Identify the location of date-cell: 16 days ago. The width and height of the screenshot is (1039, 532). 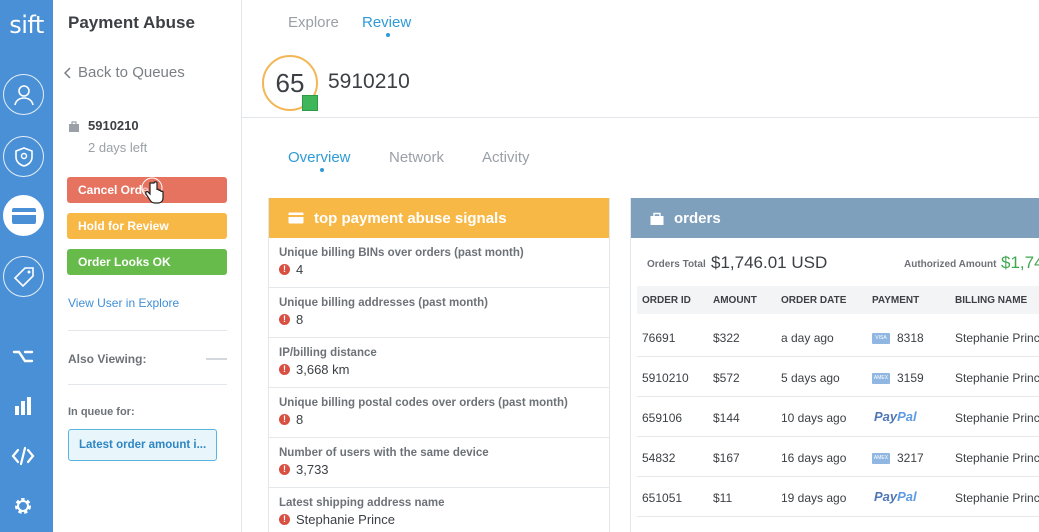
(814, 458).